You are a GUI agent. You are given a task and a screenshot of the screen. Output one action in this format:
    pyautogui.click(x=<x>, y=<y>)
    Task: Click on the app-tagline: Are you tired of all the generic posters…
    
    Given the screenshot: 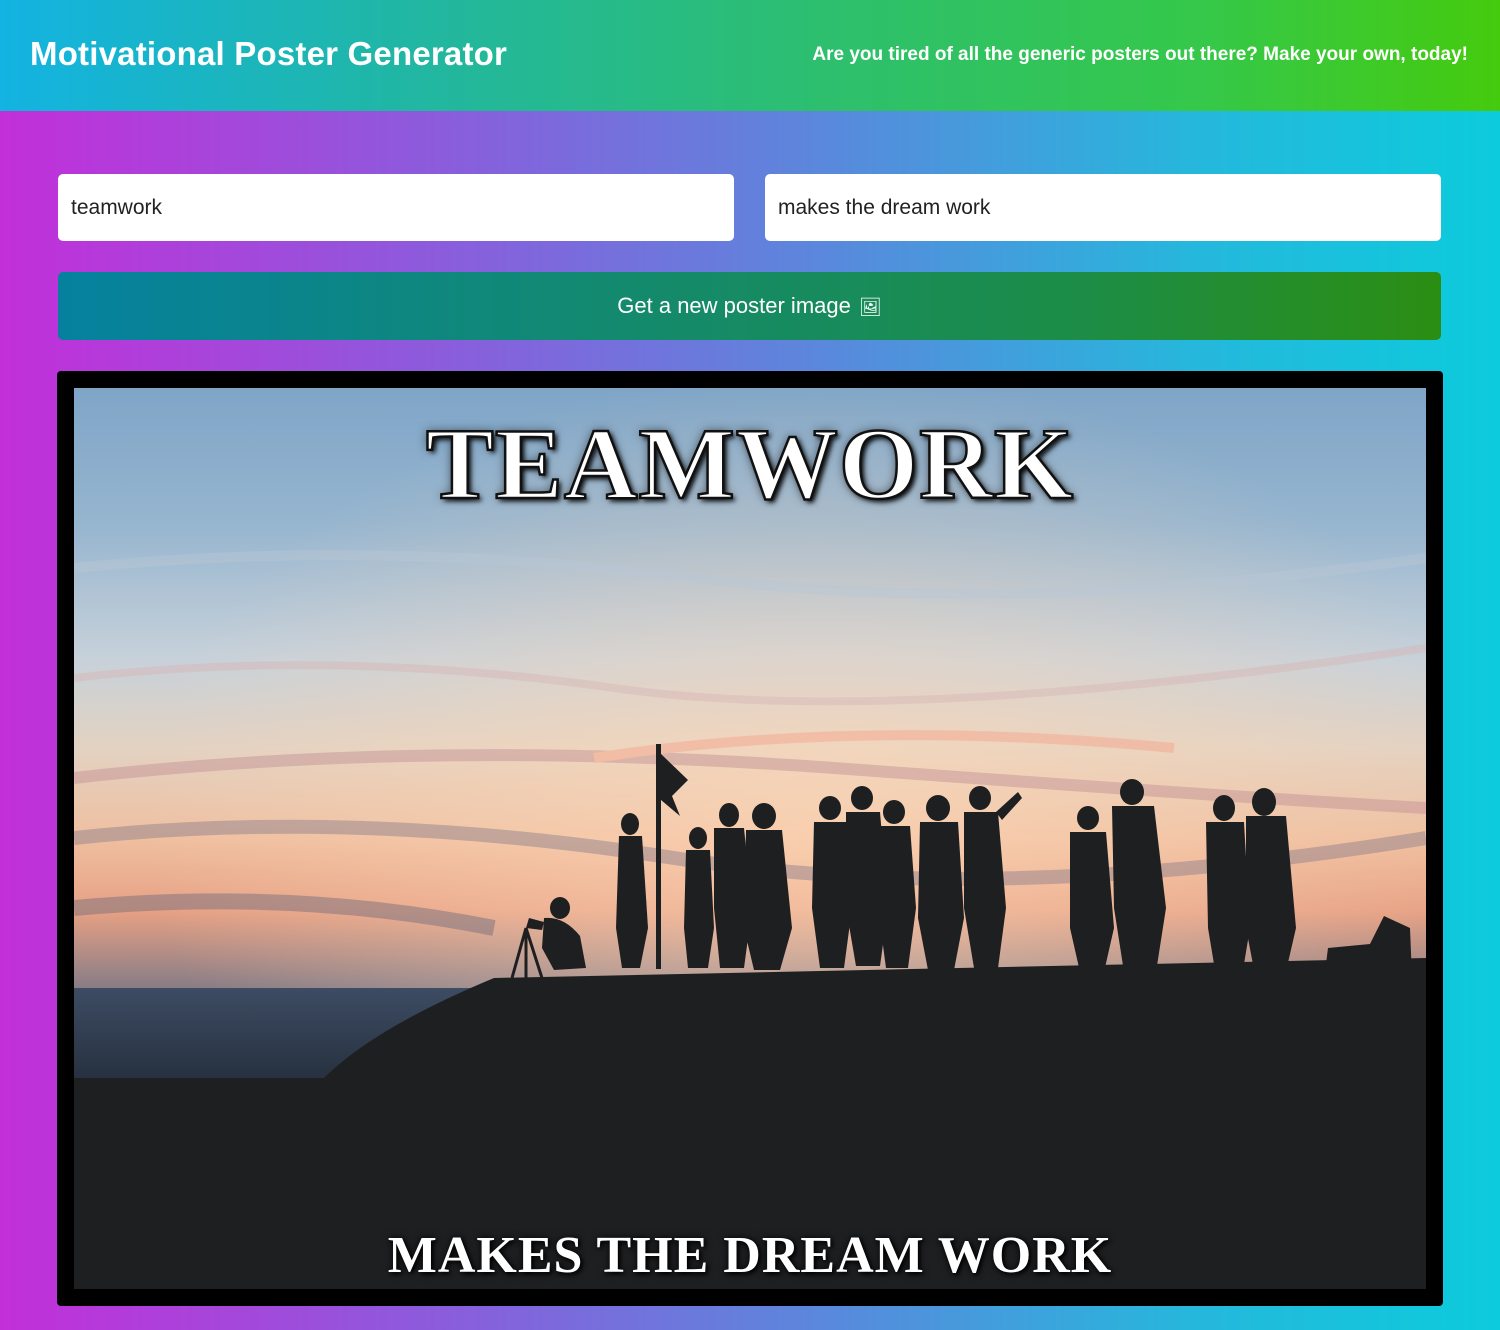 What is the action you would take?
    pyautogui.click(x=1140, y=54)
    